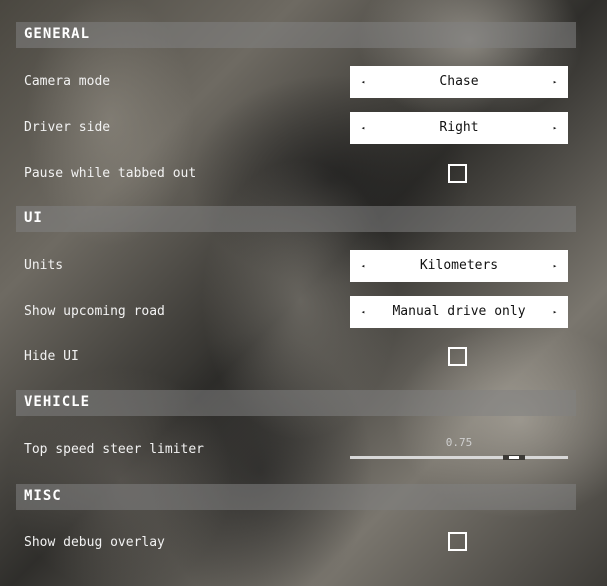 The height and width of the screenshot is (586, 607). I want to click on camera-mode-selector: ◂ Chase ▸, so click(459, 82).